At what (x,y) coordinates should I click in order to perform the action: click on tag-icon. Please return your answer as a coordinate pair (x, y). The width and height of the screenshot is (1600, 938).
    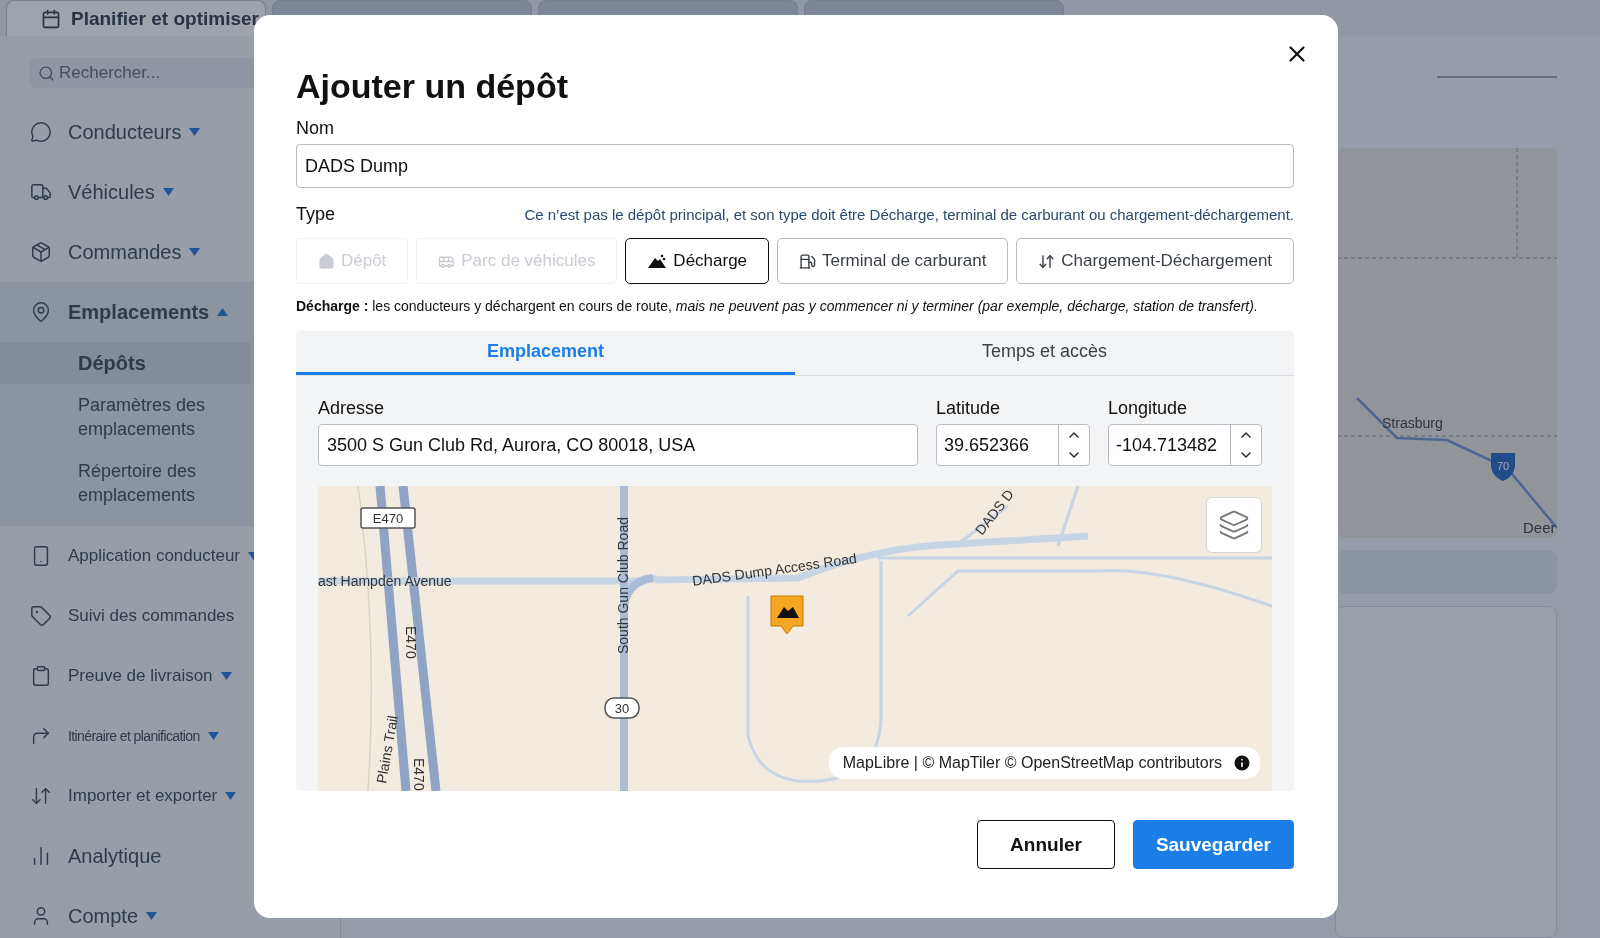
    Looking at the image, I should click on (41, 616).